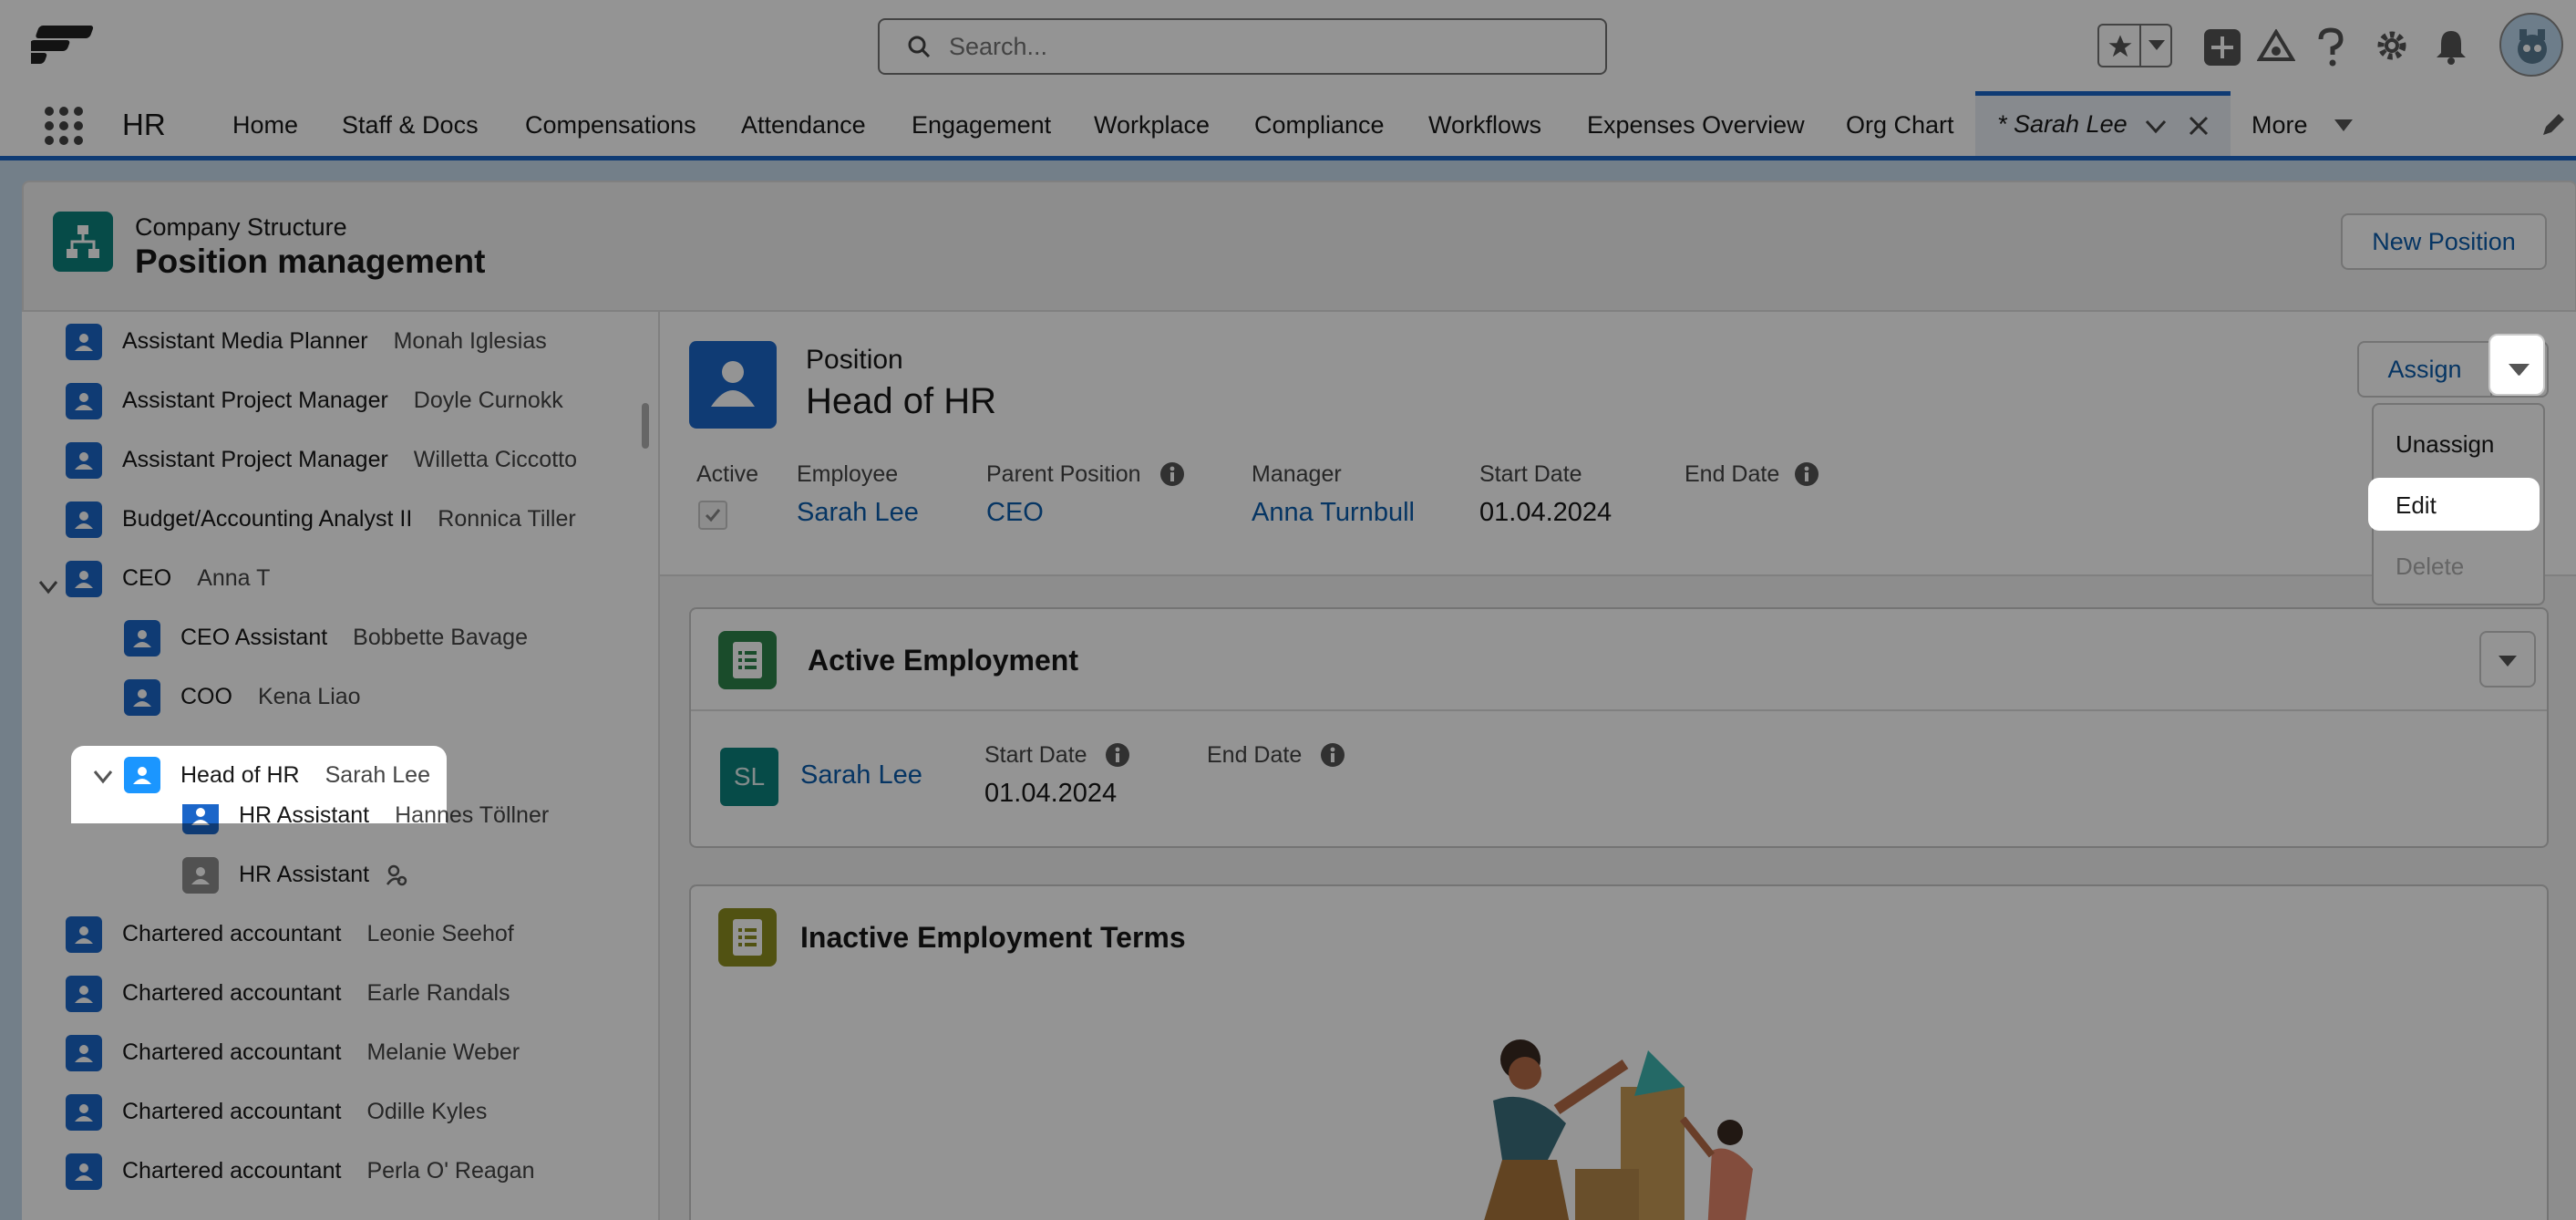 Image resolution: width=2576 pixels, height=1220 pixels. I want to click on position-title: Head of HR, so click(240, 774).